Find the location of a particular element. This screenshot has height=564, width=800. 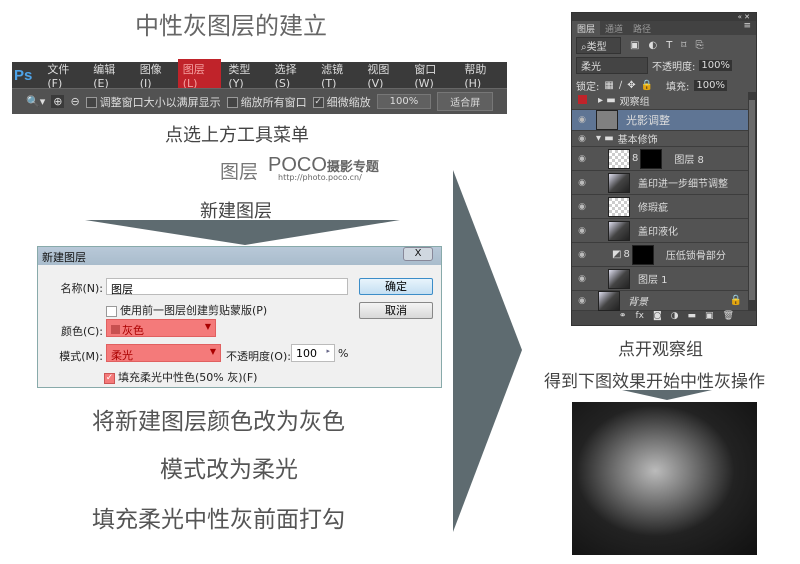

dialog-title-bar: 新建图层 X is located at coordinates (239, 256).